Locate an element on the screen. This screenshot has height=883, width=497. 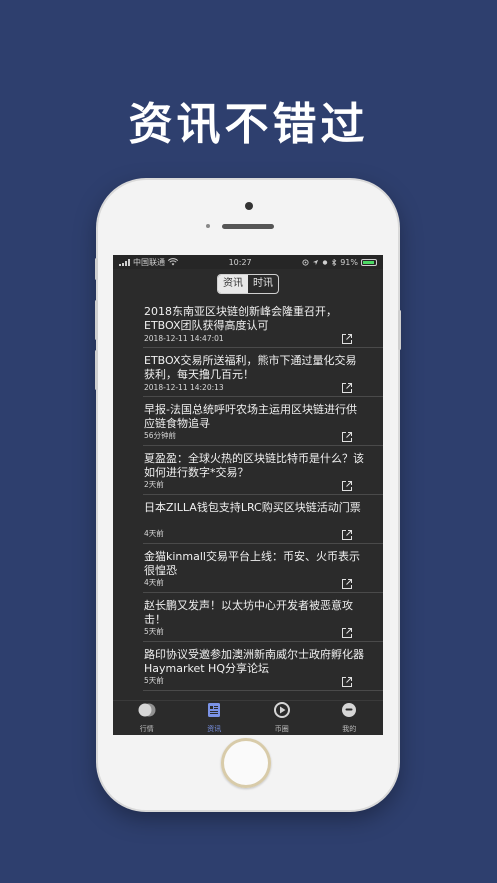
list-item: 夏盈盈：全球火热的区块链比特币是什么？该如何进行数字*交易？ 2天前 is located at coordinates (263, 470).